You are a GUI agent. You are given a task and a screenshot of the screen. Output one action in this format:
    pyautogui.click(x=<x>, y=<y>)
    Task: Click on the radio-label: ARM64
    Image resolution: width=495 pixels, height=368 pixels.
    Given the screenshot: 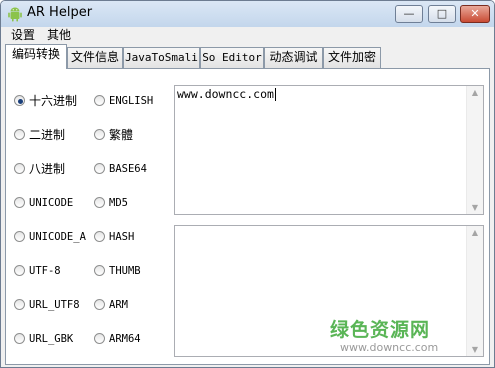 What is the action you would take?
    pyautogui.click(x=125, y=339)
    